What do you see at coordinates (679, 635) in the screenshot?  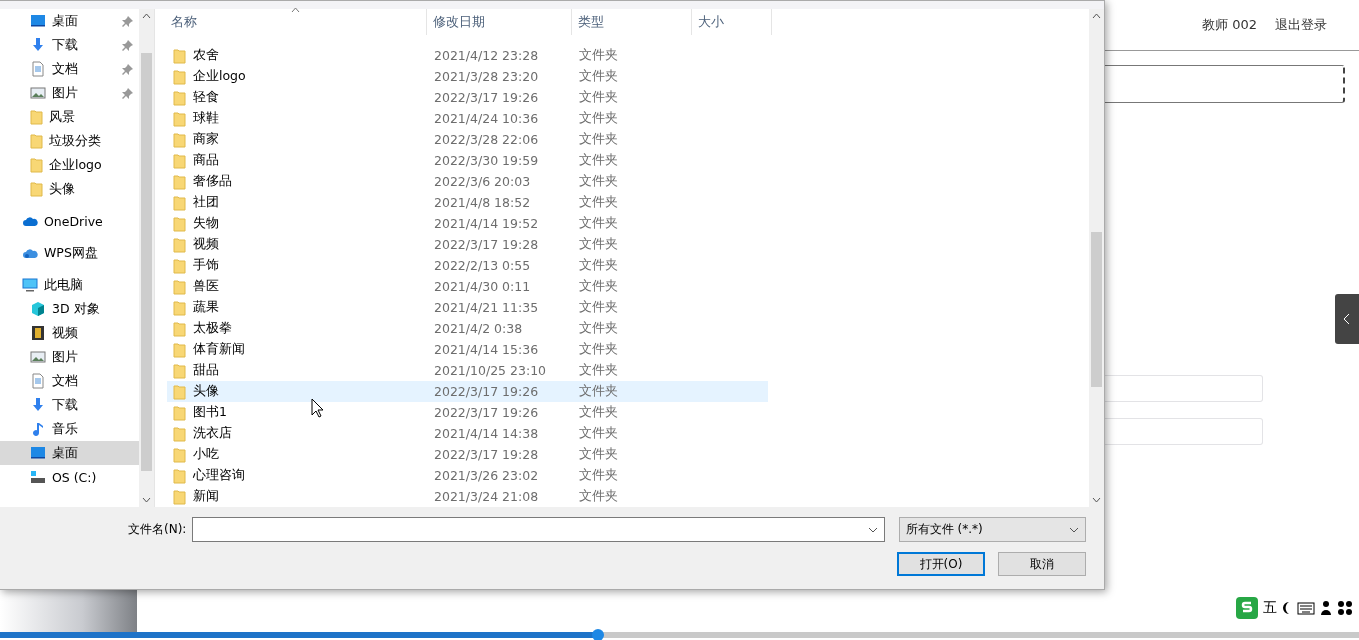 I see `progress-track` at bounding box center [679, 635].